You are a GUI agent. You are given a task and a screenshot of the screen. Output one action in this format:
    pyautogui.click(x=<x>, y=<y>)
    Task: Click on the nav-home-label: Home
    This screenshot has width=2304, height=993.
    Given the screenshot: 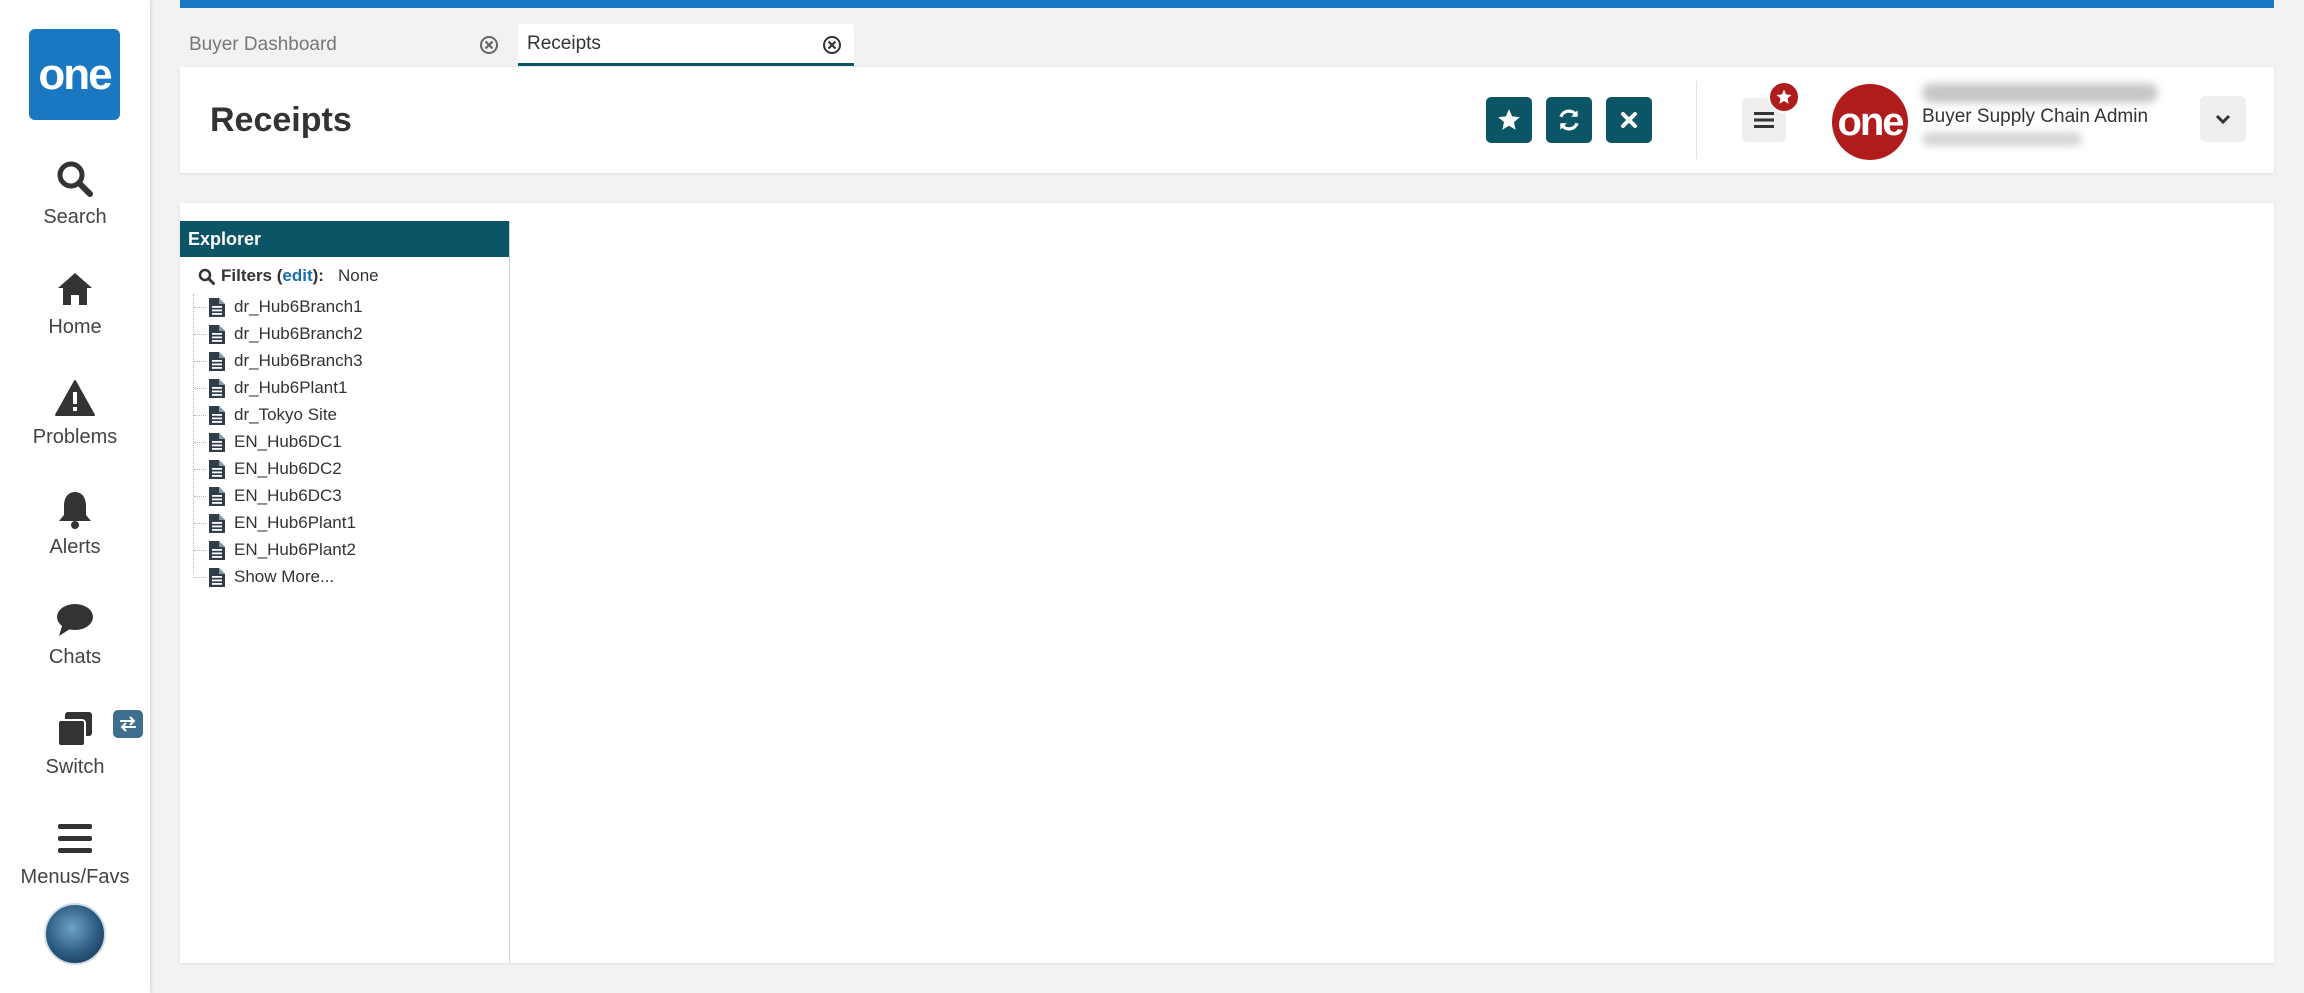 What is the action you would take?
    pyautogui.click(x=75, y=327)
    